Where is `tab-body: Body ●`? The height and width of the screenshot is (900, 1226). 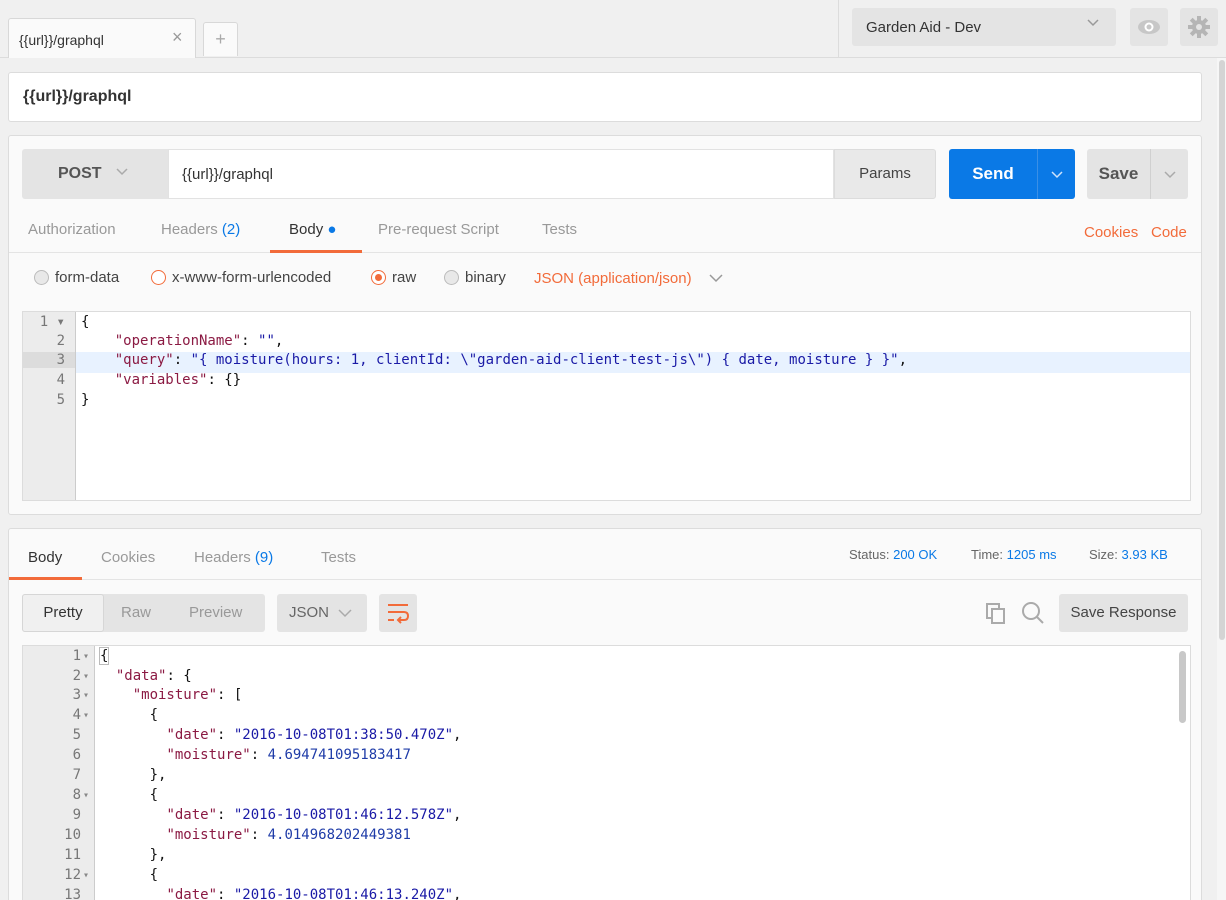 tab-body: Body ● is located at coordinates (312, 229).